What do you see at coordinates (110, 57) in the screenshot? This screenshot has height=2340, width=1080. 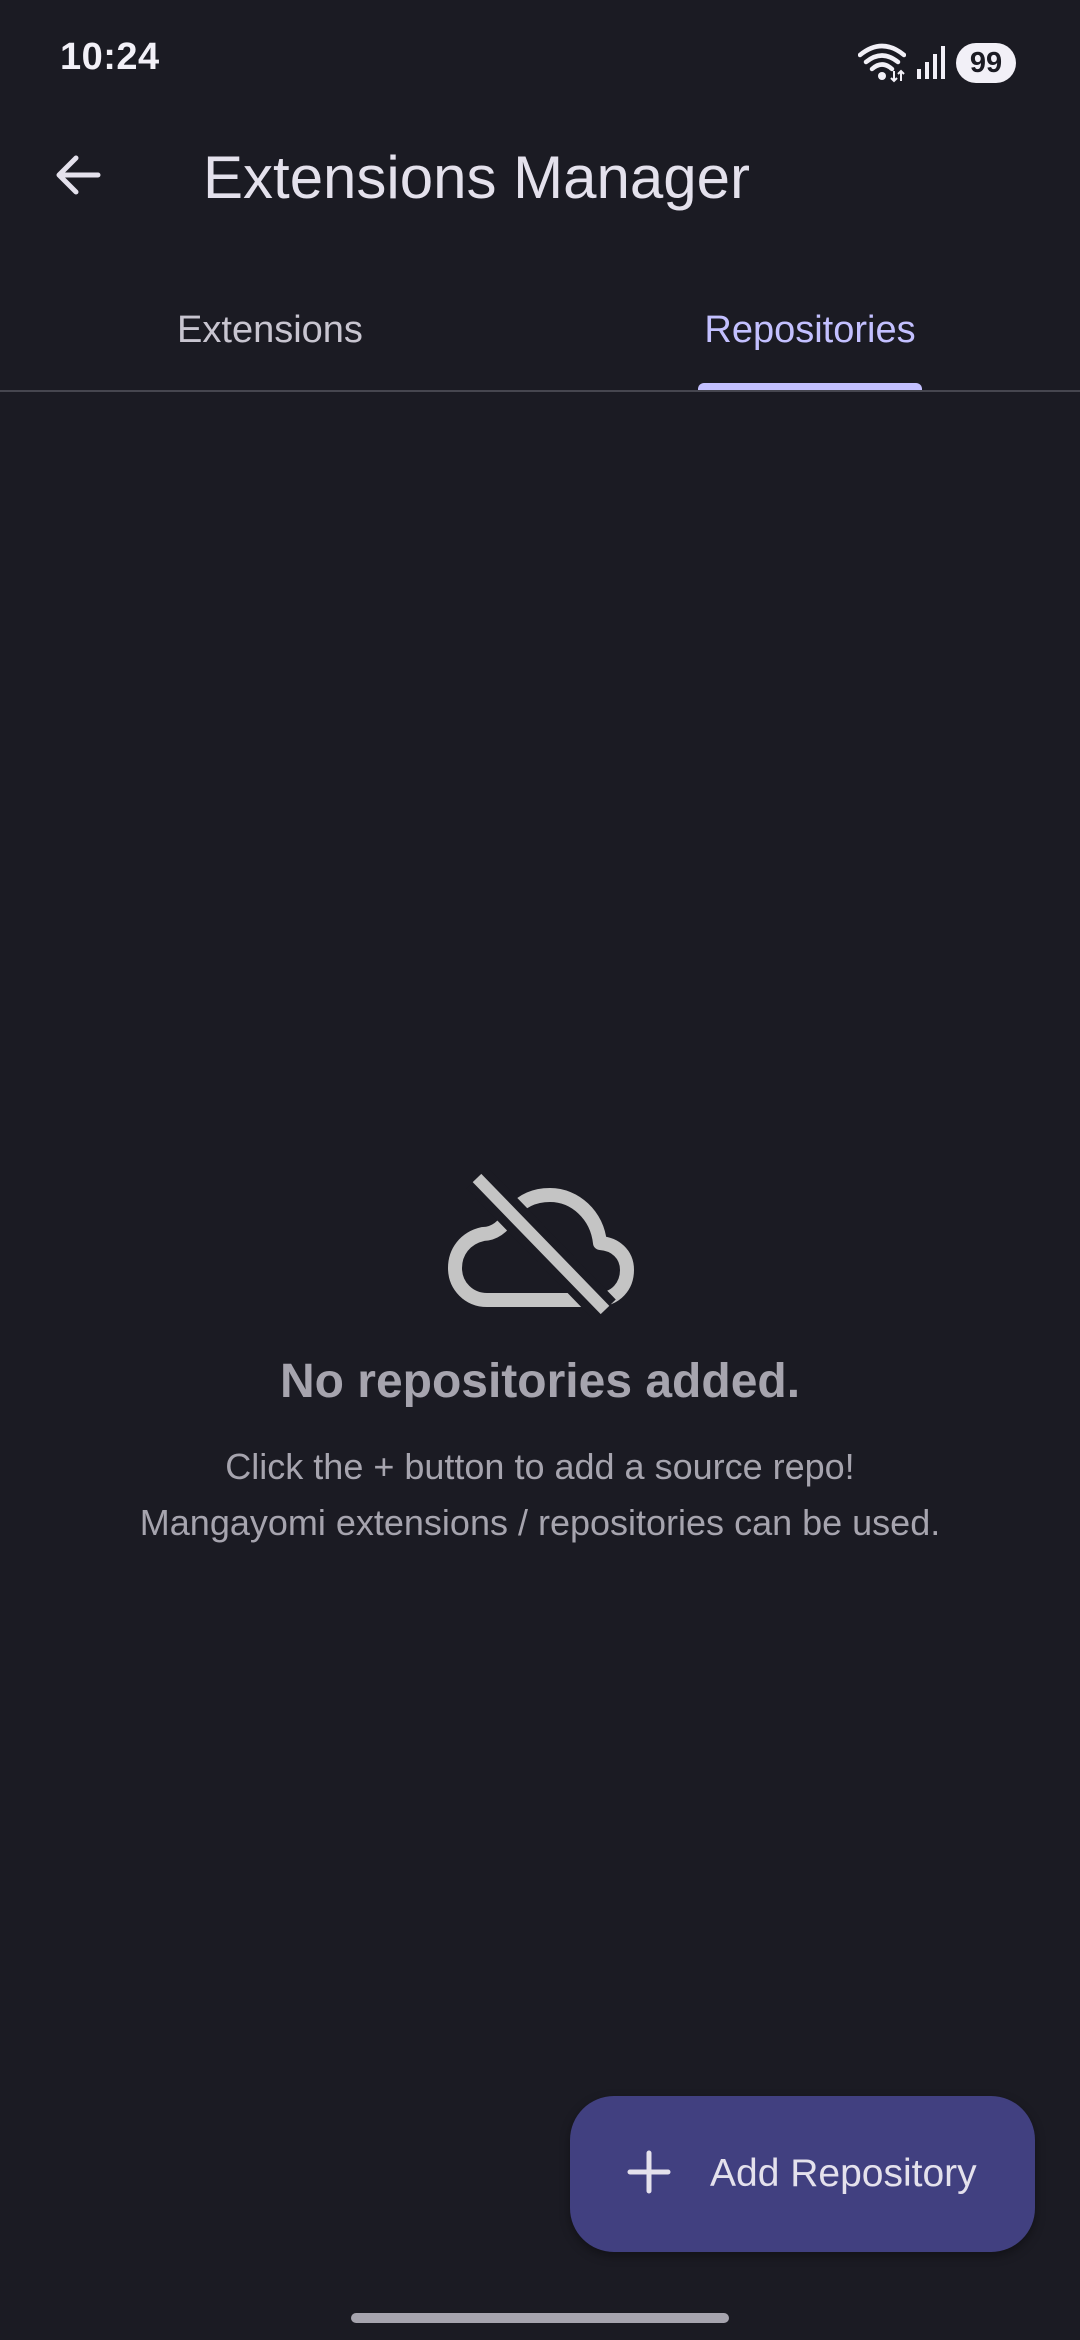 I see `status-time: 10:24` at bounding box center [110, 57].